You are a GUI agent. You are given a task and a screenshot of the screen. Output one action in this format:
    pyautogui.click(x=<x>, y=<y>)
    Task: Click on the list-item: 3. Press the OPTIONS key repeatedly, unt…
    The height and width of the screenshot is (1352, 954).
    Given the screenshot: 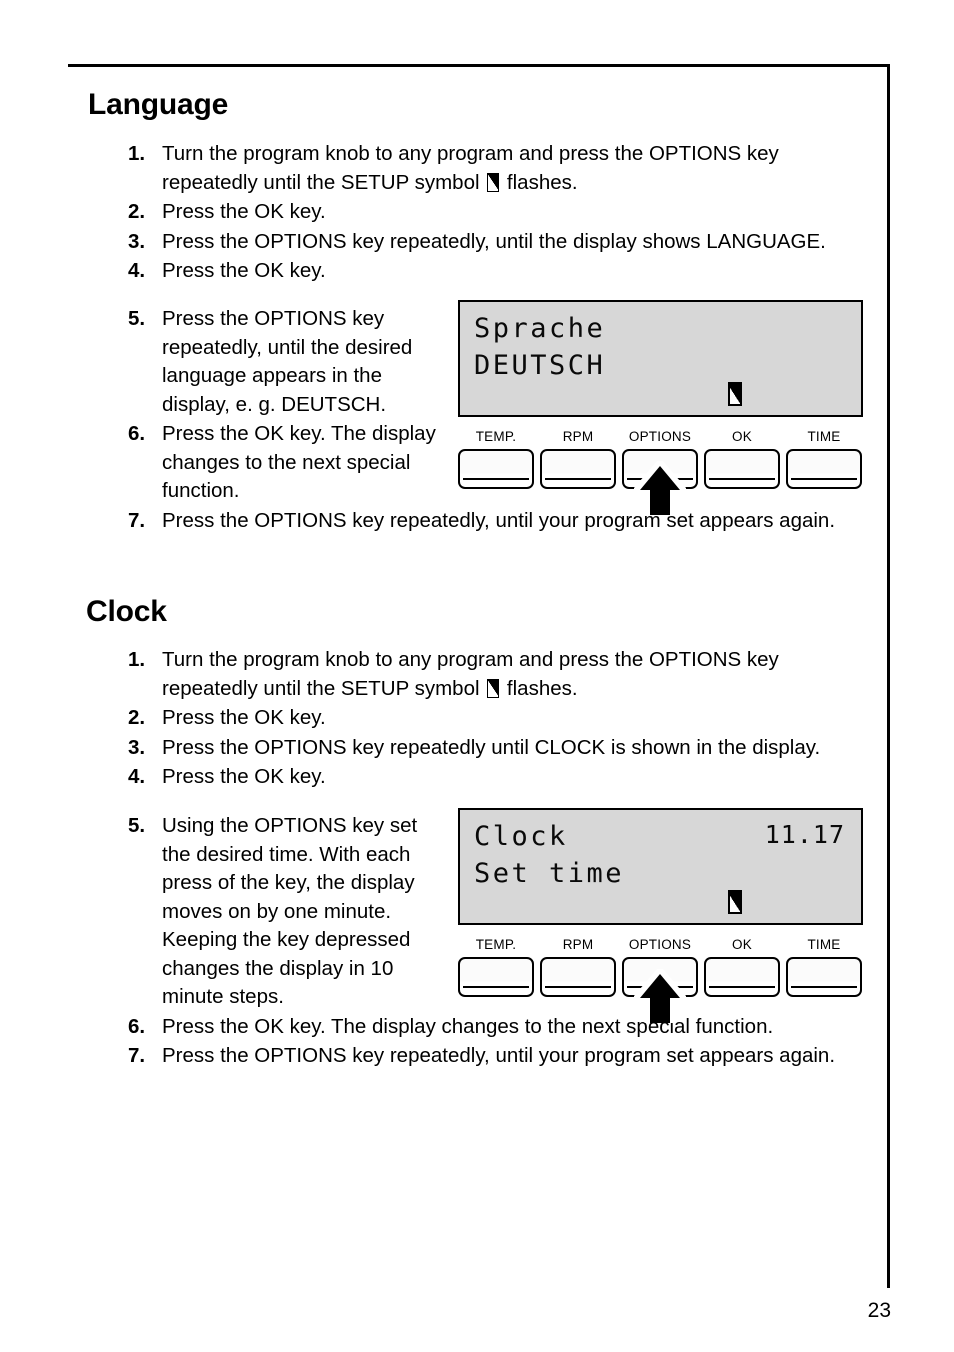 What is the action you would take?
    pyautogui.click(x=498, y=242)
    